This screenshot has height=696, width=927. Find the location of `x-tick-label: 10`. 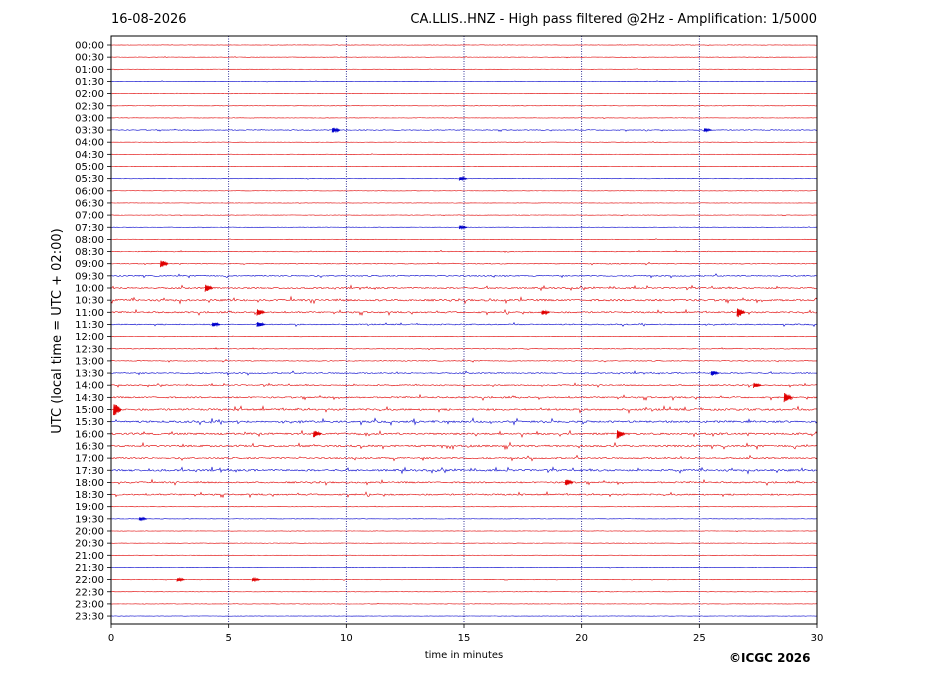

x-tick-label: 10 is located at coordinates (346, 638).